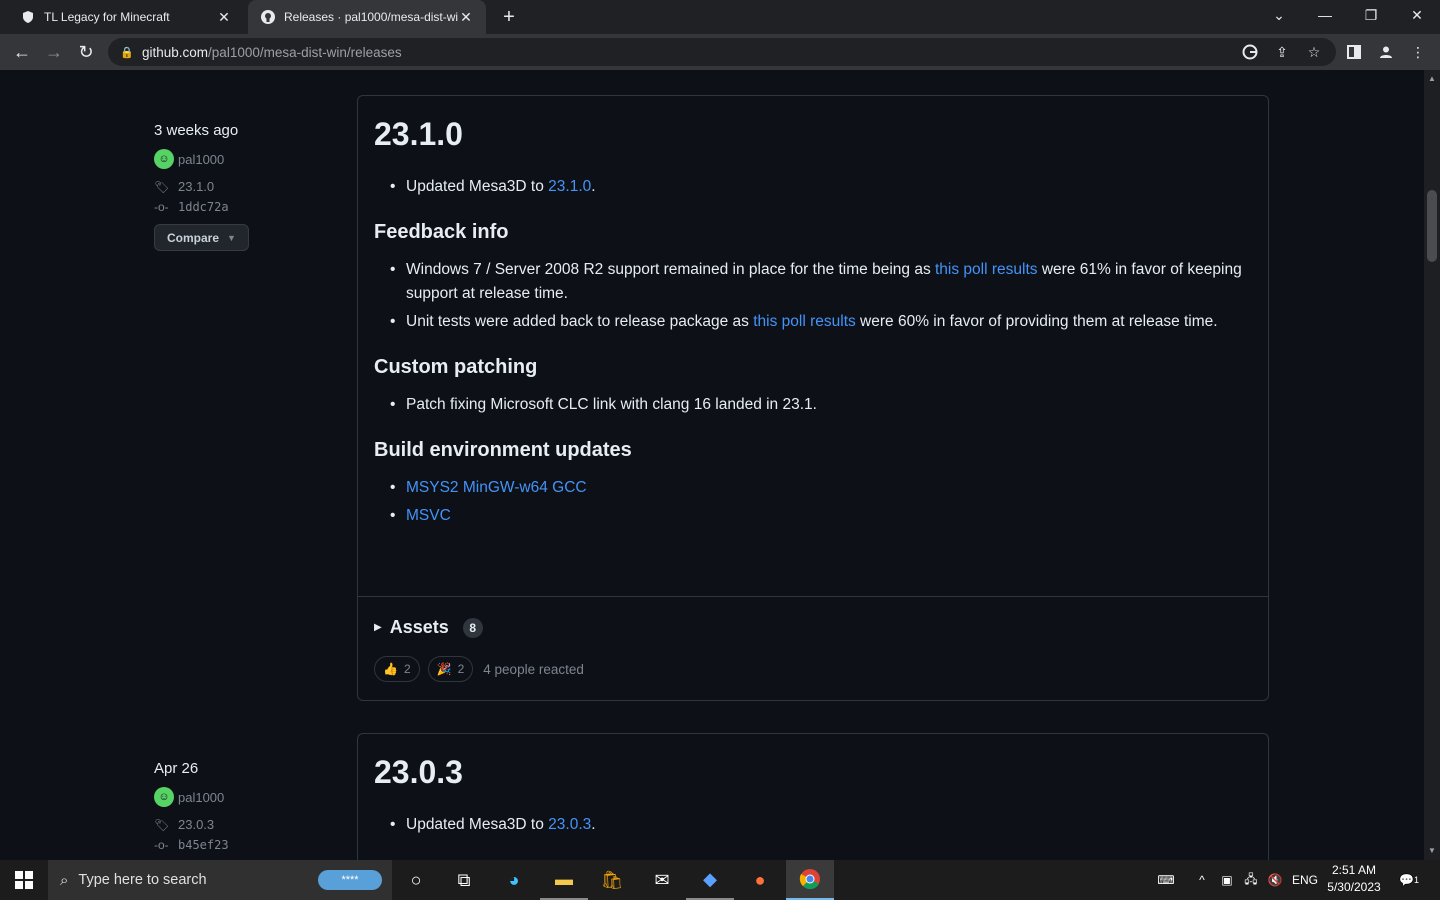 This screenshot has height=900, width=1440. I want to click on edge-icon: ◕, so click(514, 880).